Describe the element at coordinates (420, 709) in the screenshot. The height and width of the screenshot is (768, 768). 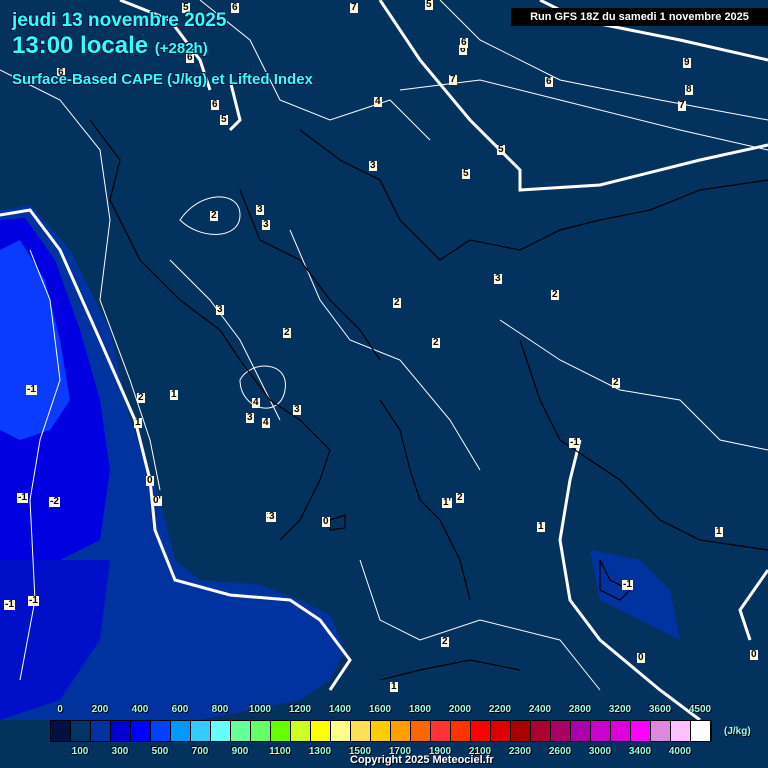
I see `legend-tick-label: 1800` at that location.